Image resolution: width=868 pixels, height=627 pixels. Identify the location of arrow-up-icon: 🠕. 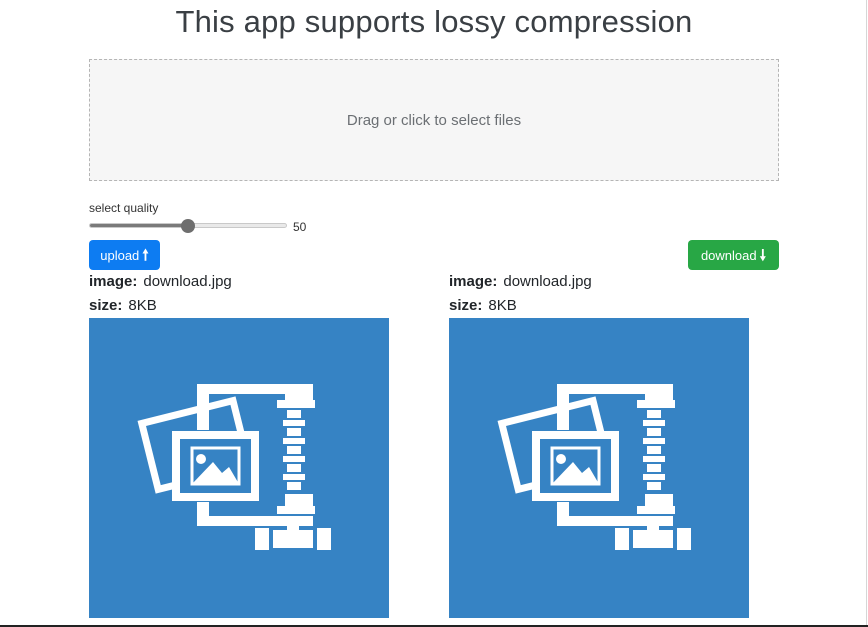
(145, 255).